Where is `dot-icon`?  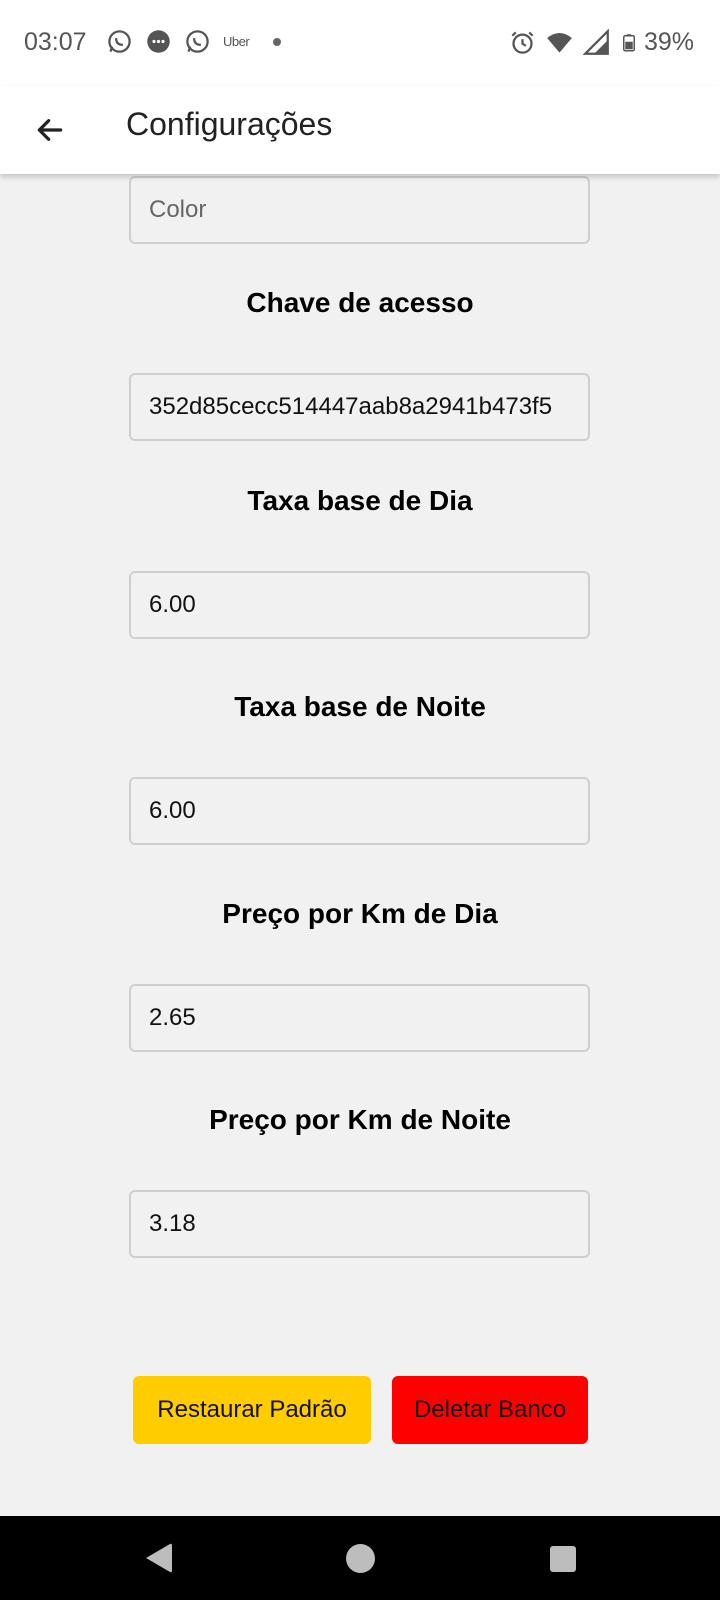 dot-icon is located at coordinates (277, 41).